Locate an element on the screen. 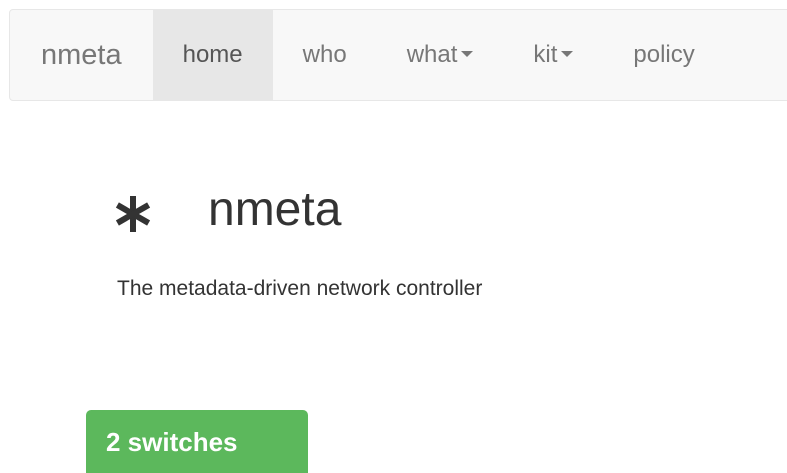 Image resolution: width=787 pixels, height=473 pixels. switches-status-badge: 2 switches is located at coordinates (197, 441).